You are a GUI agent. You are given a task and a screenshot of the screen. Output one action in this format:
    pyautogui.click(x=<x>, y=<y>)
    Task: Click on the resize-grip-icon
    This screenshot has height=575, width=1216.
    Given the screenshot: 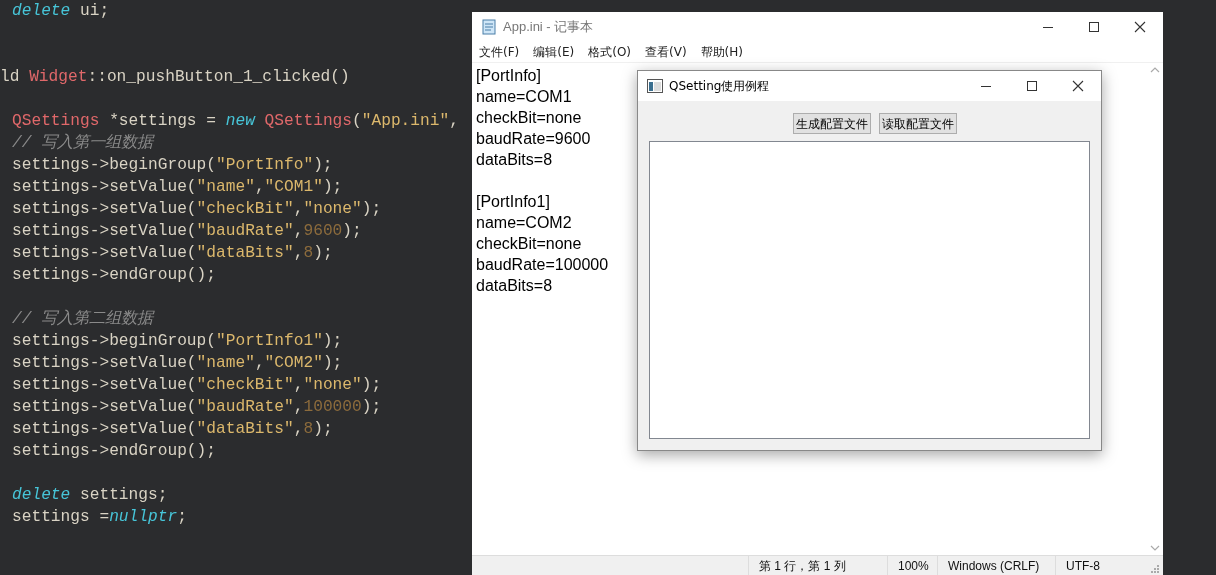 What is the action you would take?
    pyautogui.click(x=1155, y=569)
    